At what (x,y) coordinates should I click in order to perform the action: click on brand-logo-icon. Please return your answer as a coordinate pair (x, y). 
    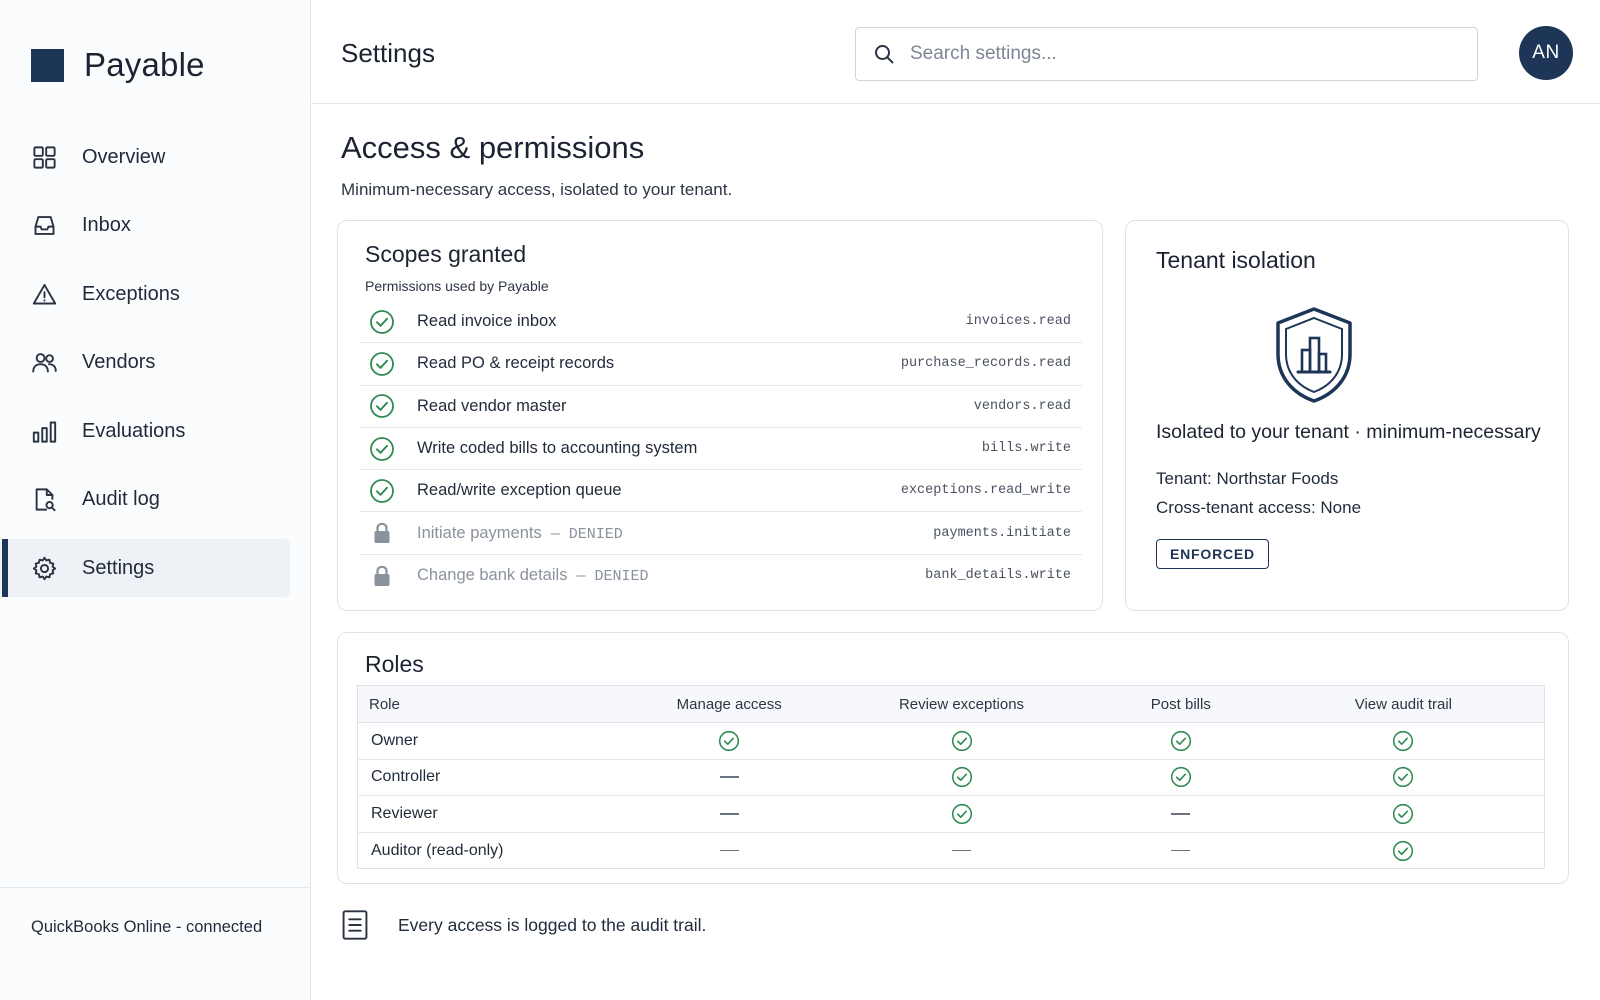
    Looking at the image, I should click on (47, 65).